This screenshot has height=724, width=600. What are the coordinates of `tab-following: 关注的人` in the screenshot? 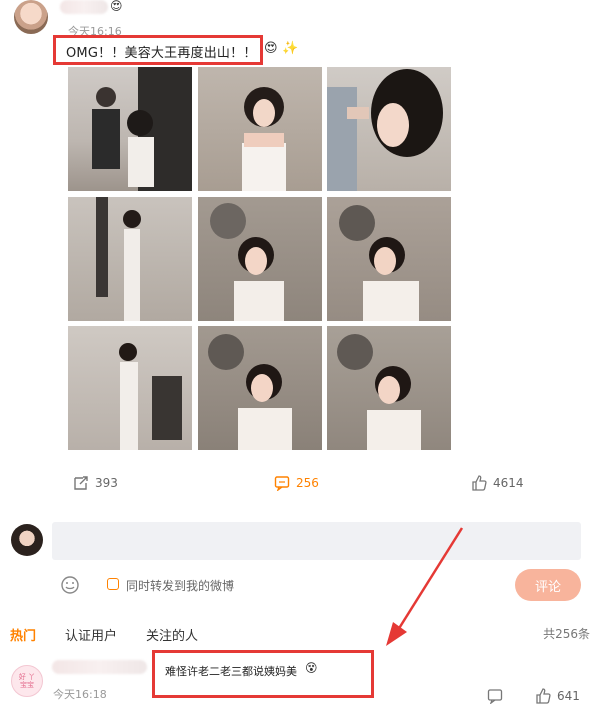 It's located at (172, 634).